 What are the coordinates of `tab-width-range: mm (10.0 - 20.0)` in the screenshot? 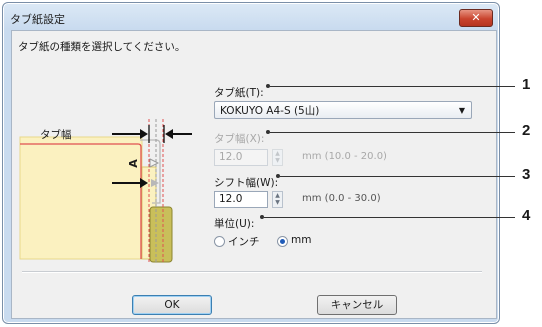 It's located at (344, 156).